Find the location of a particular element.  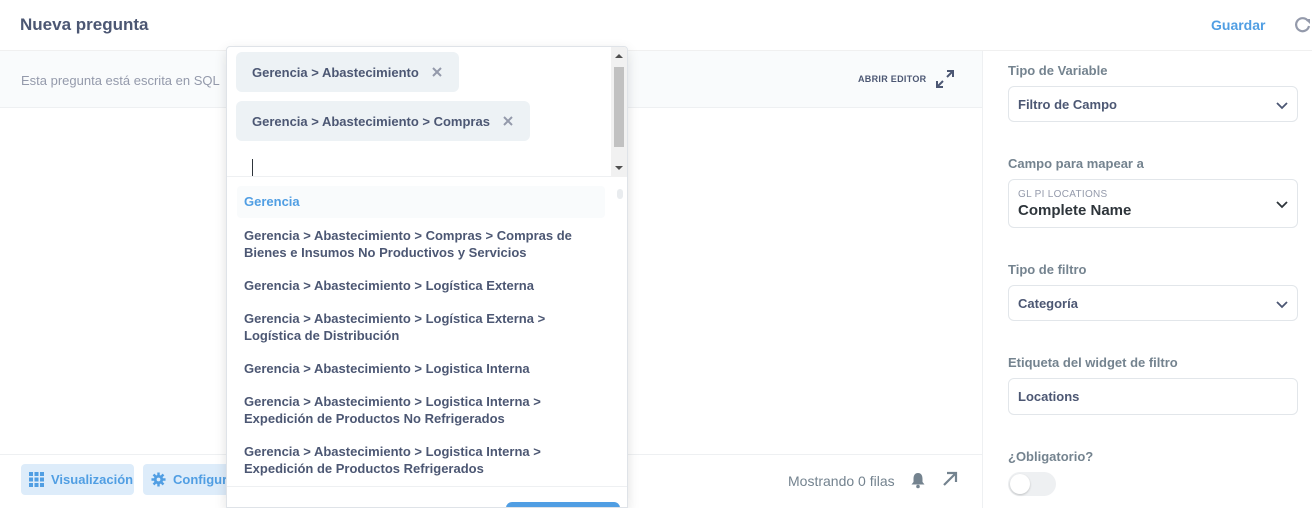

map-field-table: GL PI LOCATIONS is located at coordinates (1063, 194).